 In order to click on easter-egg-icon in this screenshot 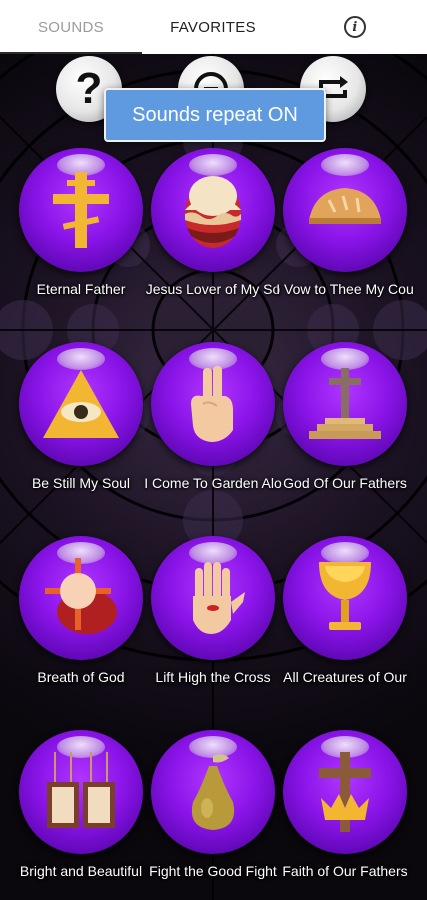, I will do `click(213, 212)`.